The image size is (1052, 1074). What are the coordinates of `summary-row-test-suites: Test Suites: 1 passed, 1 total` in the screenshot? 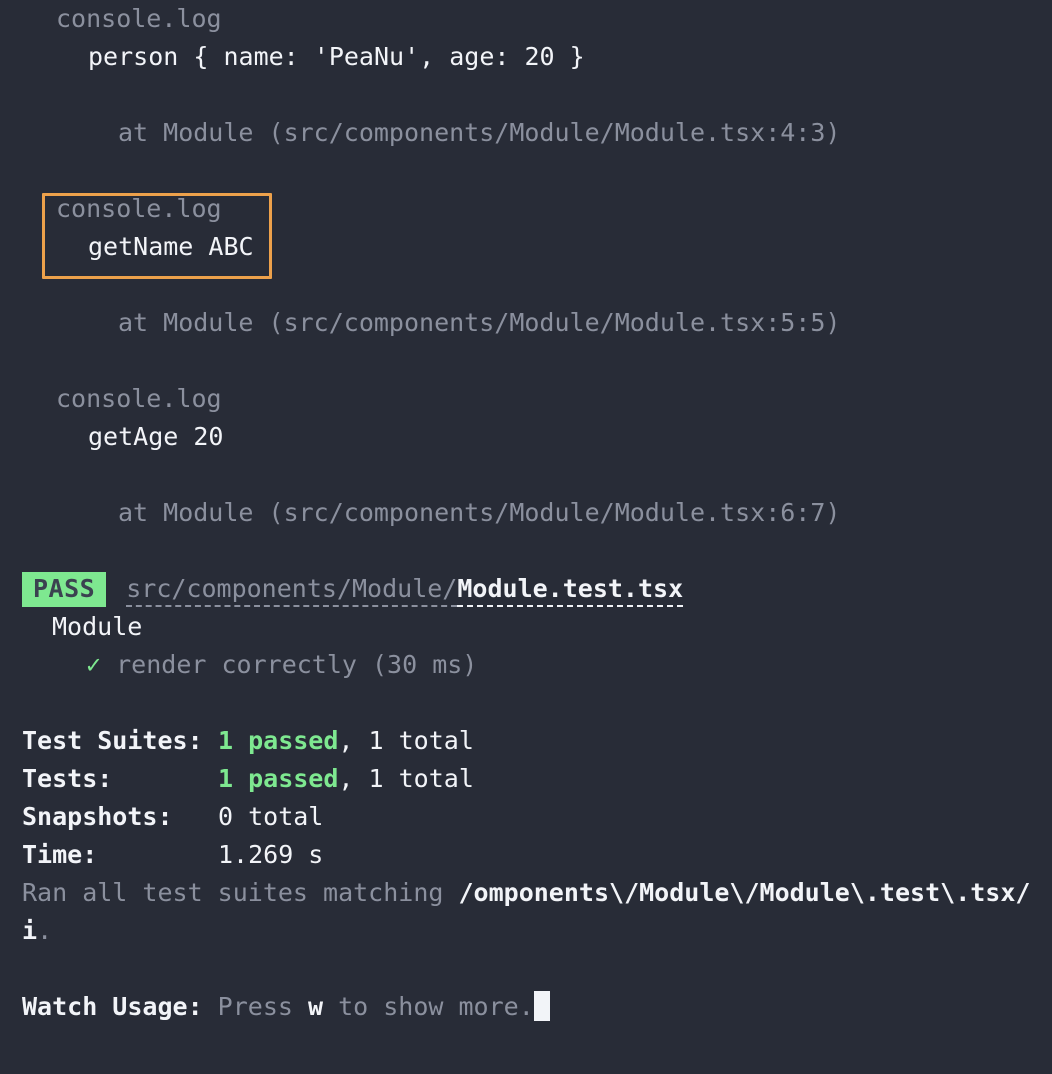 It's located at (526, 741).